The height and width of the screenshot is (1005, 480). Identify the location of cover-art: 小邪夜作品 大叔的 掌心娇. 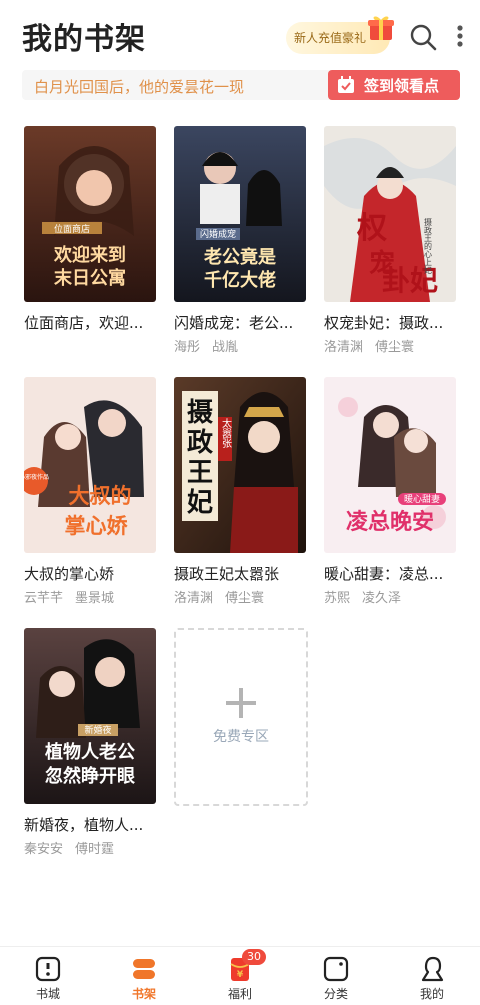
(90, 465).